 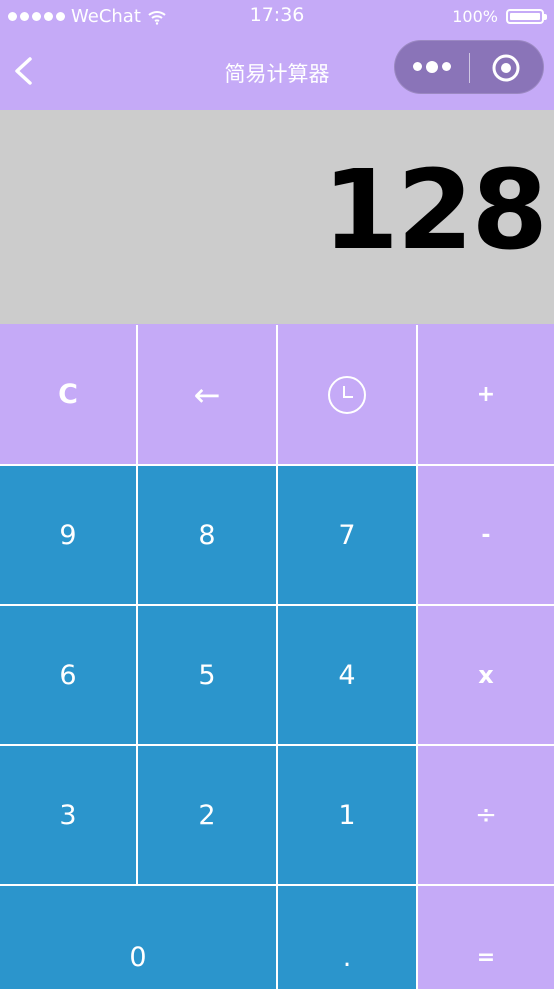 What do you see at coordinates (347, 957) in the screenshot?
I see `decimal-label: .` at bounding box center [347, 957].